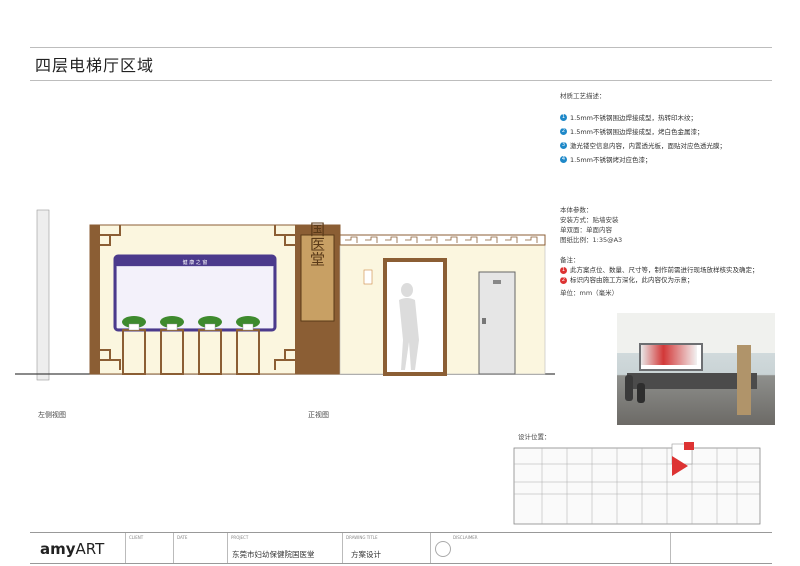 This screenshot has width=800, height=566. What do you see at coordinates (576, 210) in the screenshot?
I see `params-heading: 本体参数：` at bounding box center [576, 210].